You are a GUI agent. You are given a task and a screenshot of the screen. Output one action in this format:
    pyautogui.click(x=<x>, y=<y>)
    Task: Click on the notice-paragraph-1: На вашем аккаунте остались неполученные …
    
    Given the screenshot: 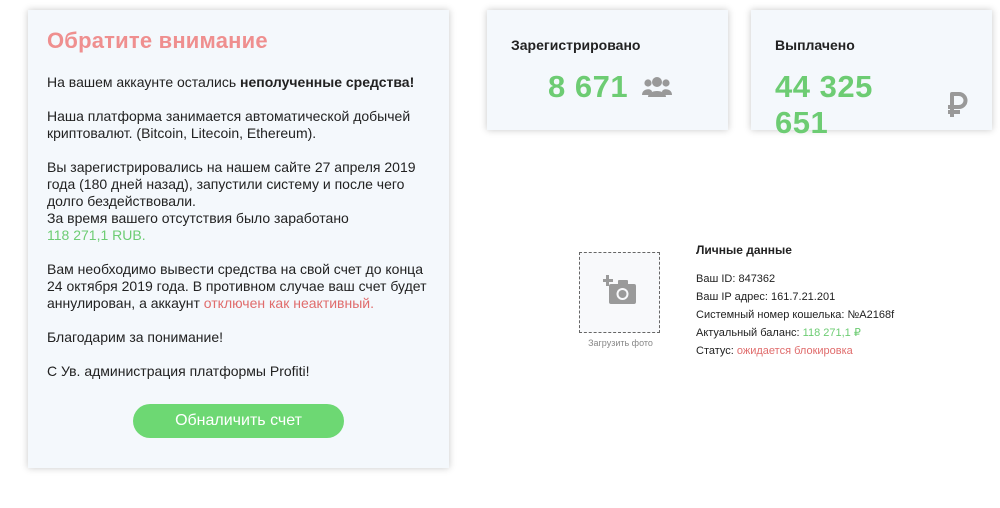 What is the action you would take?
    pyautogui.click(x=238, y=82)
    